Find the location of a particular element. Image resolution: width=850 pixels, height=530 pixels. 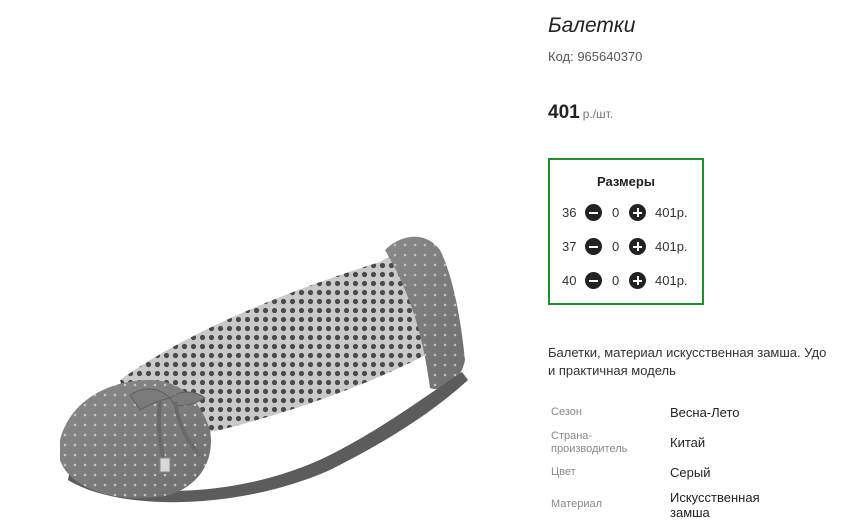

season-label: Сезон is located at coordinates (566, 412).